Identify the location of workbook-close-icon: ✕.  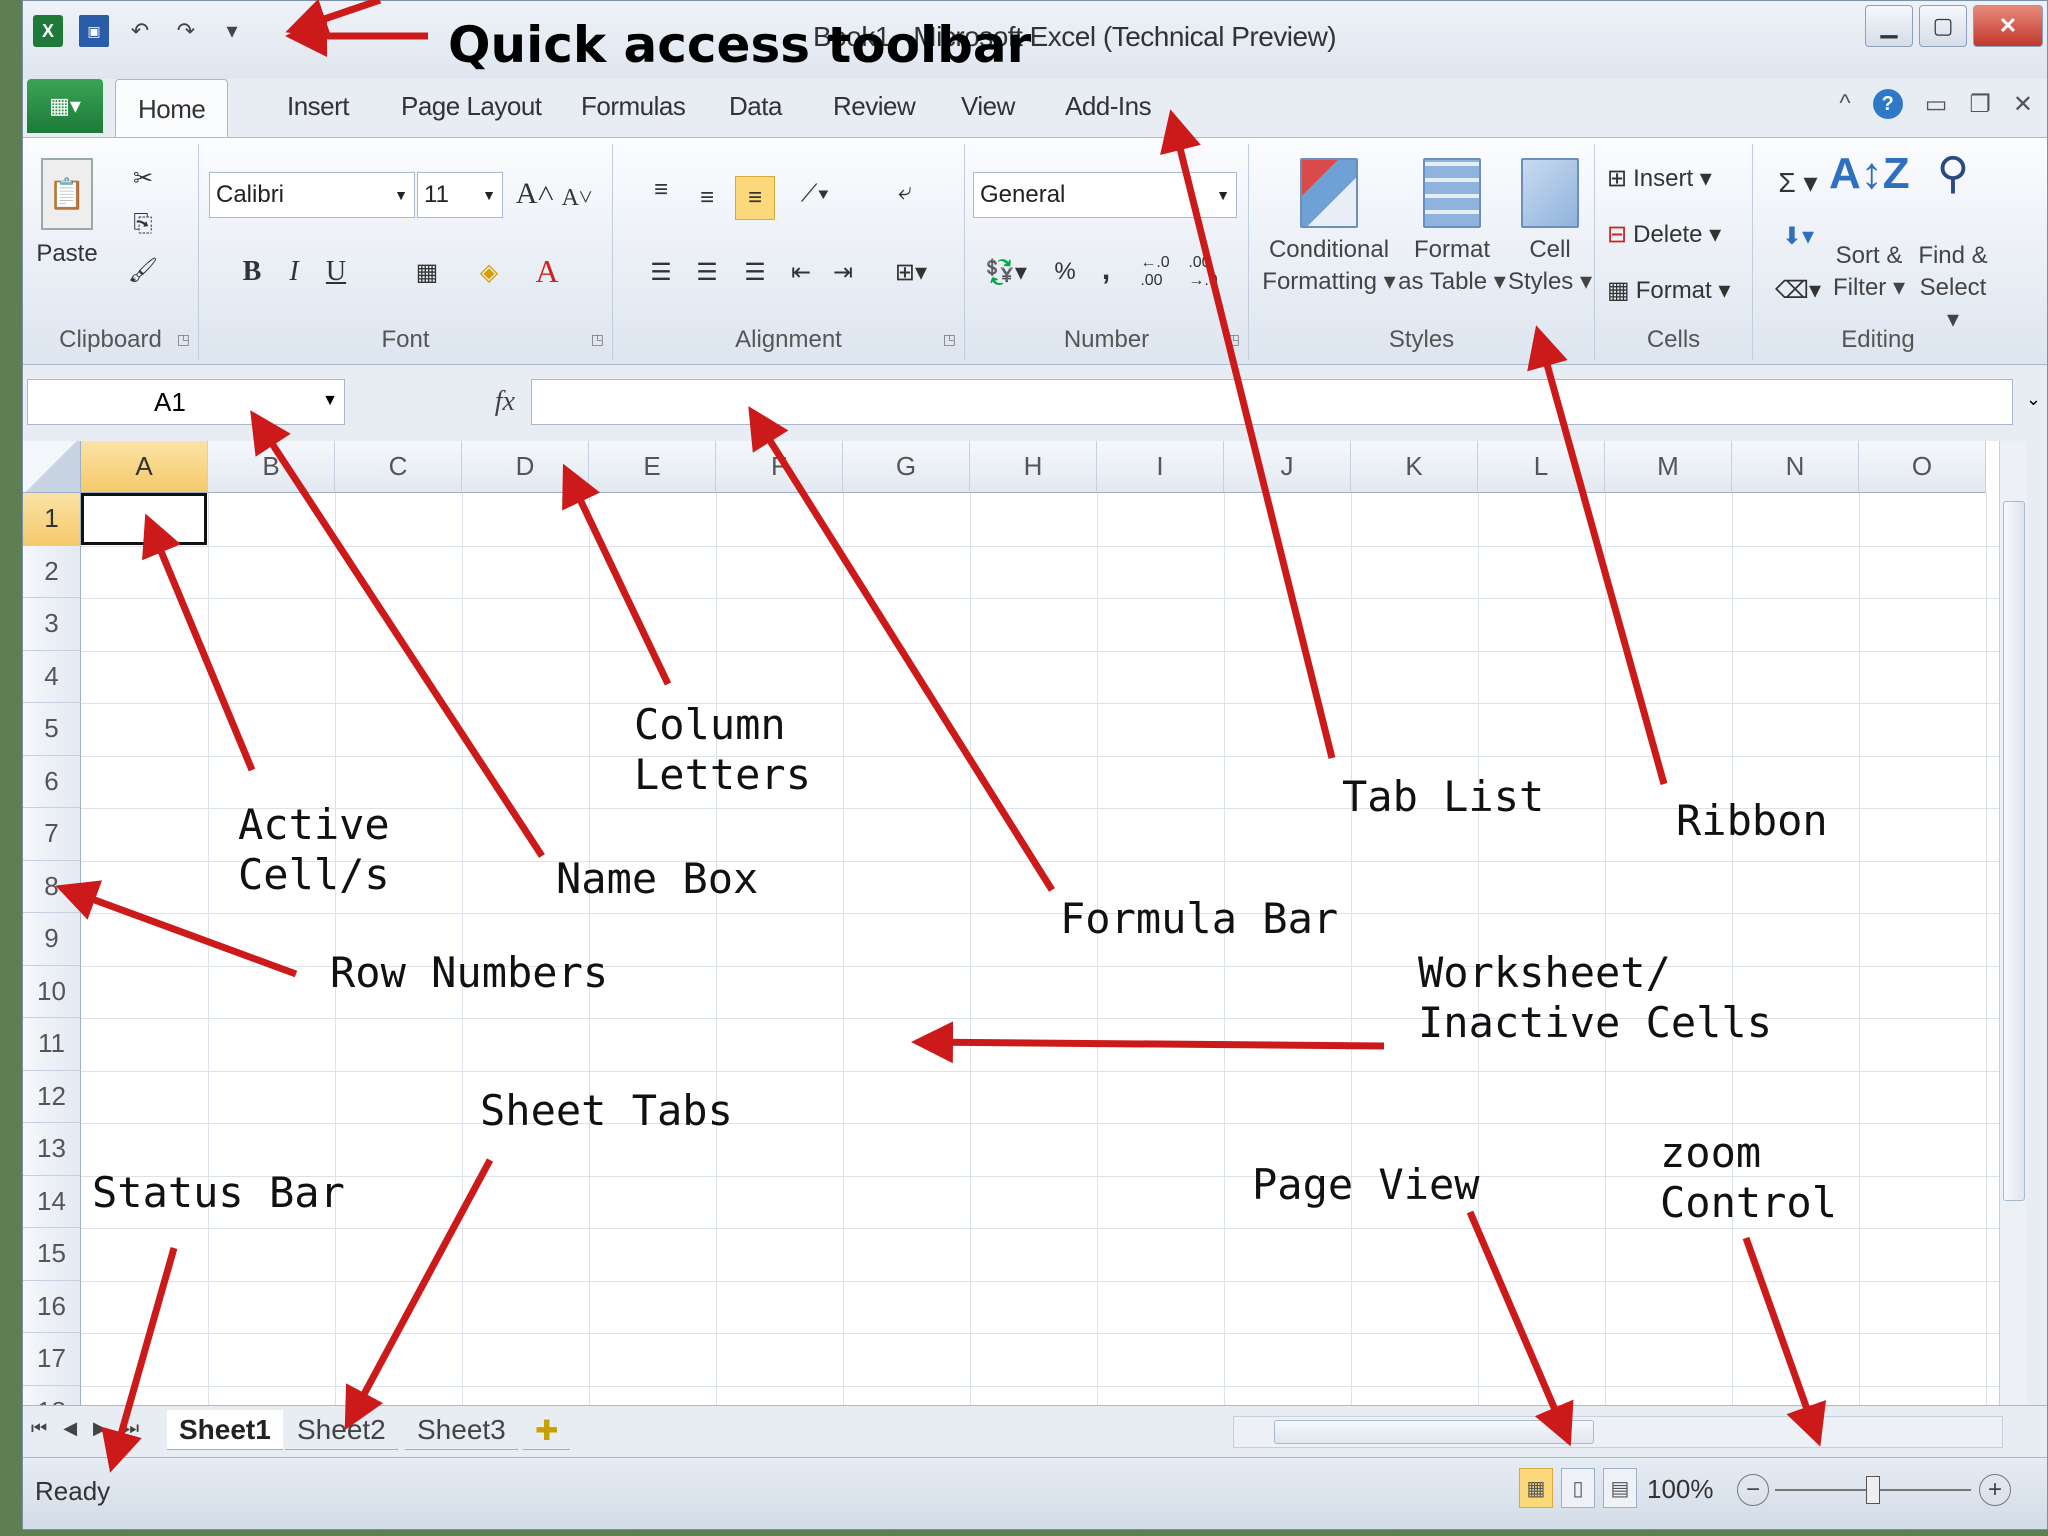
(2023, 104).